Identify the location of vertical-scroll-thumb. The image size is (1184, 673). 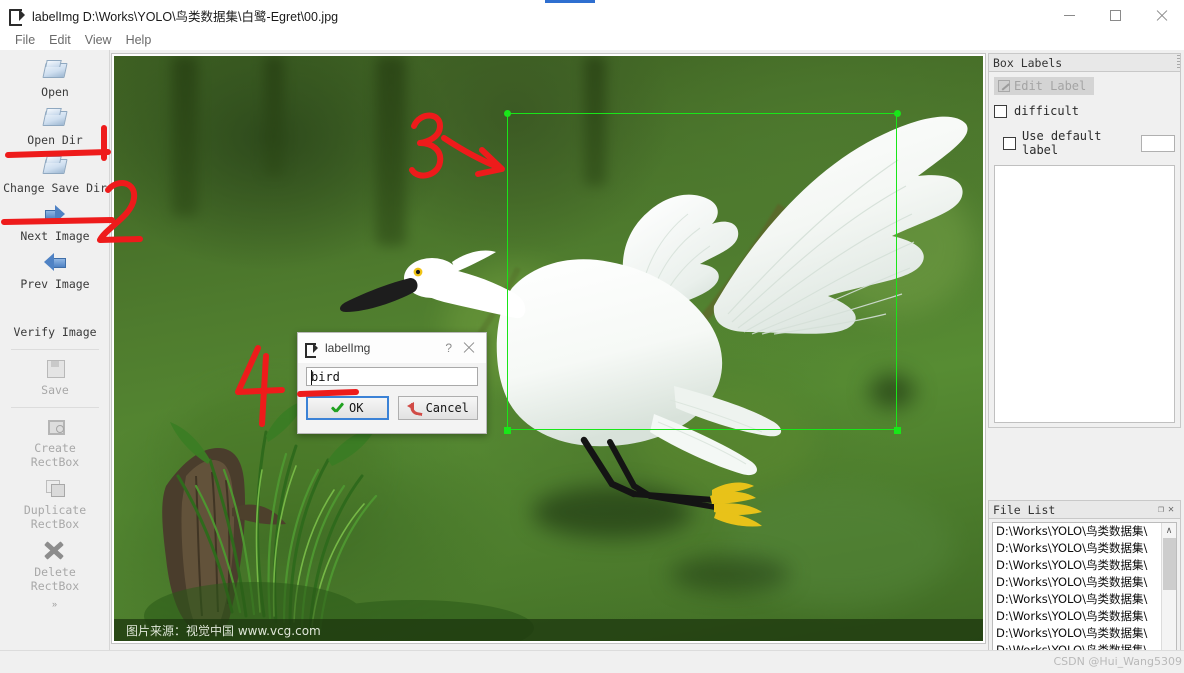
(1169, 564).